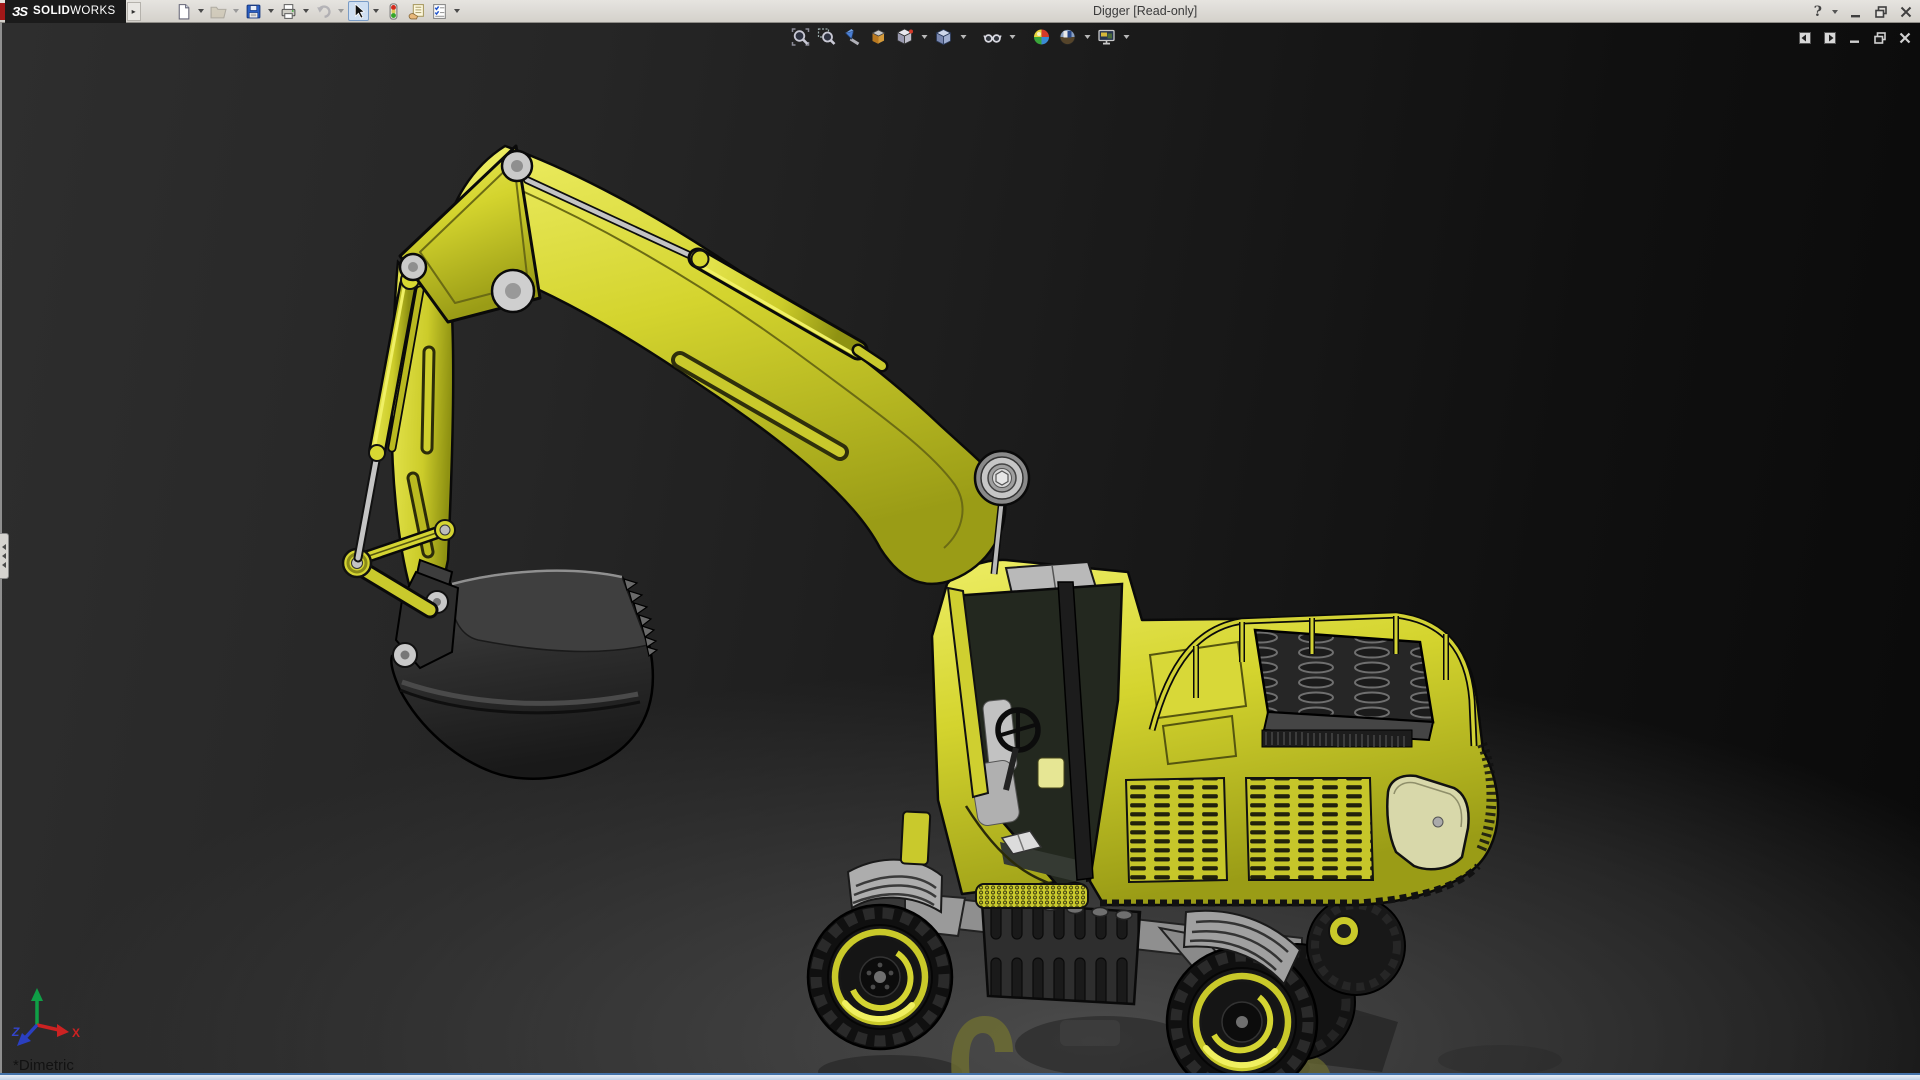 The height and width of the screenshot is (1080, 1920). I want to click on minimize-button, so click(1856, 12).